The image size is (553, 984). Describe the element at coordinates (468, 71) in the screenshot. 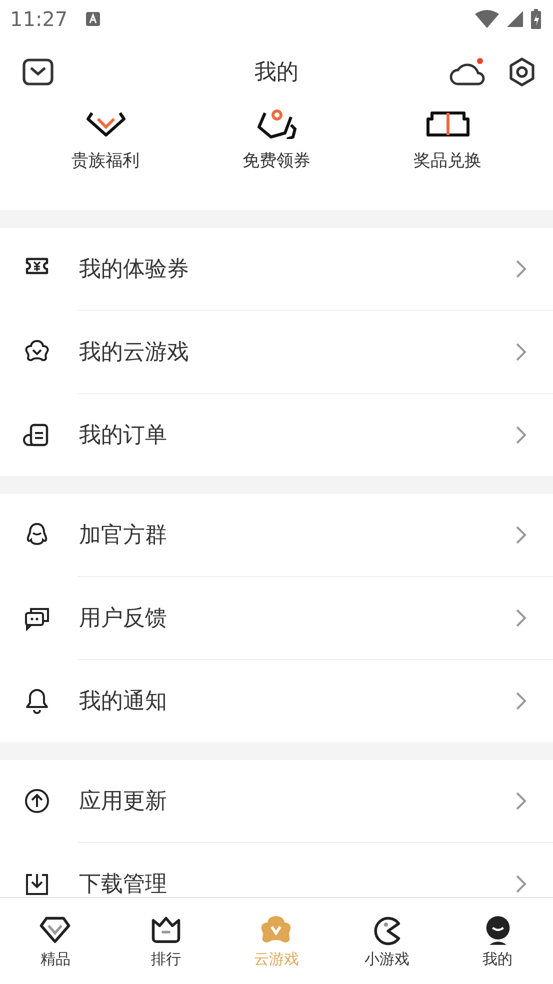

I see `cloud-icon` at that location.